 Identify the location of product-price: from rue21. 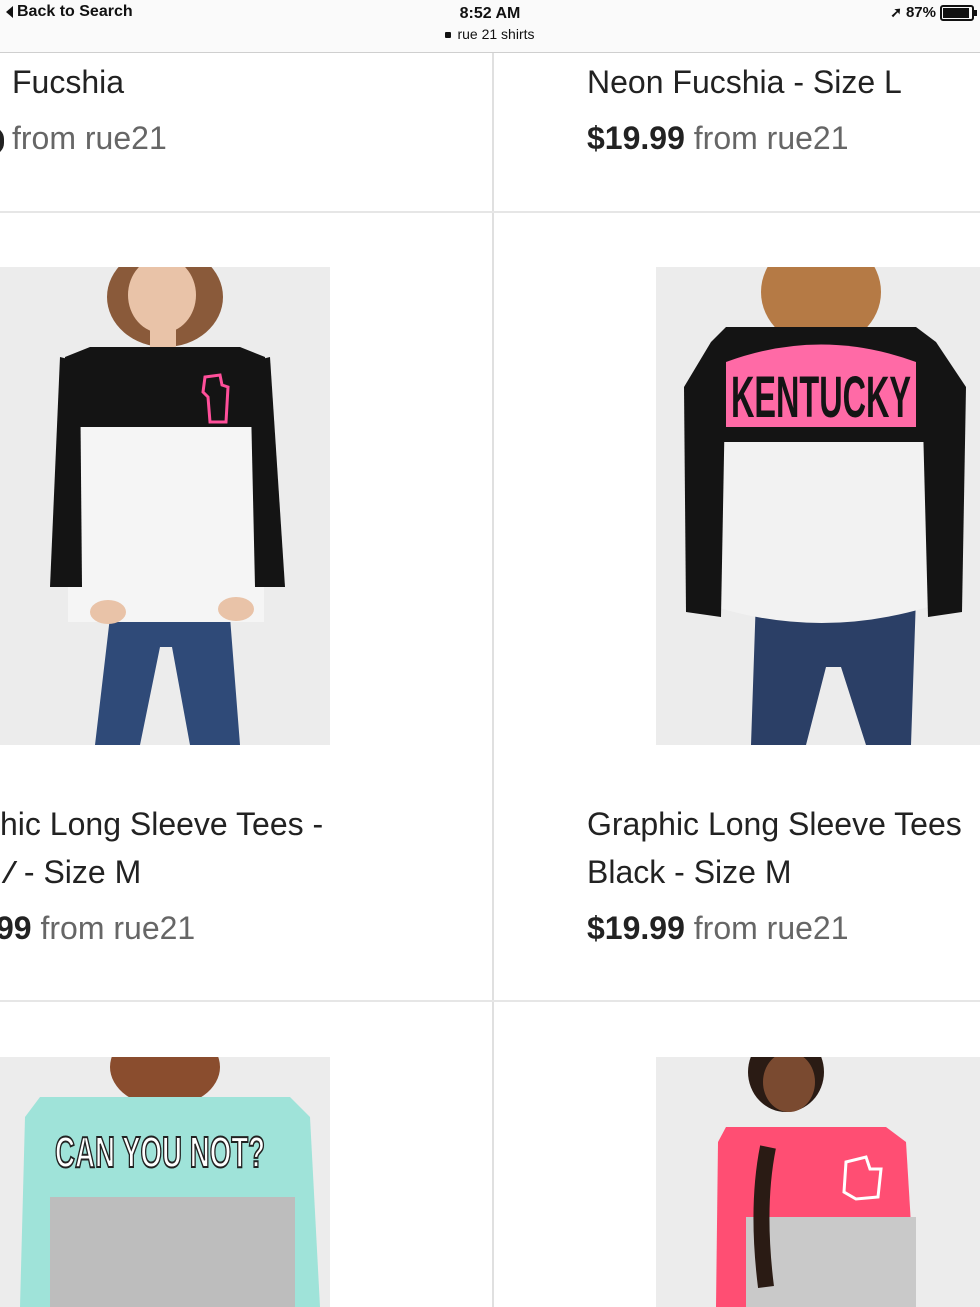
(83, 138).